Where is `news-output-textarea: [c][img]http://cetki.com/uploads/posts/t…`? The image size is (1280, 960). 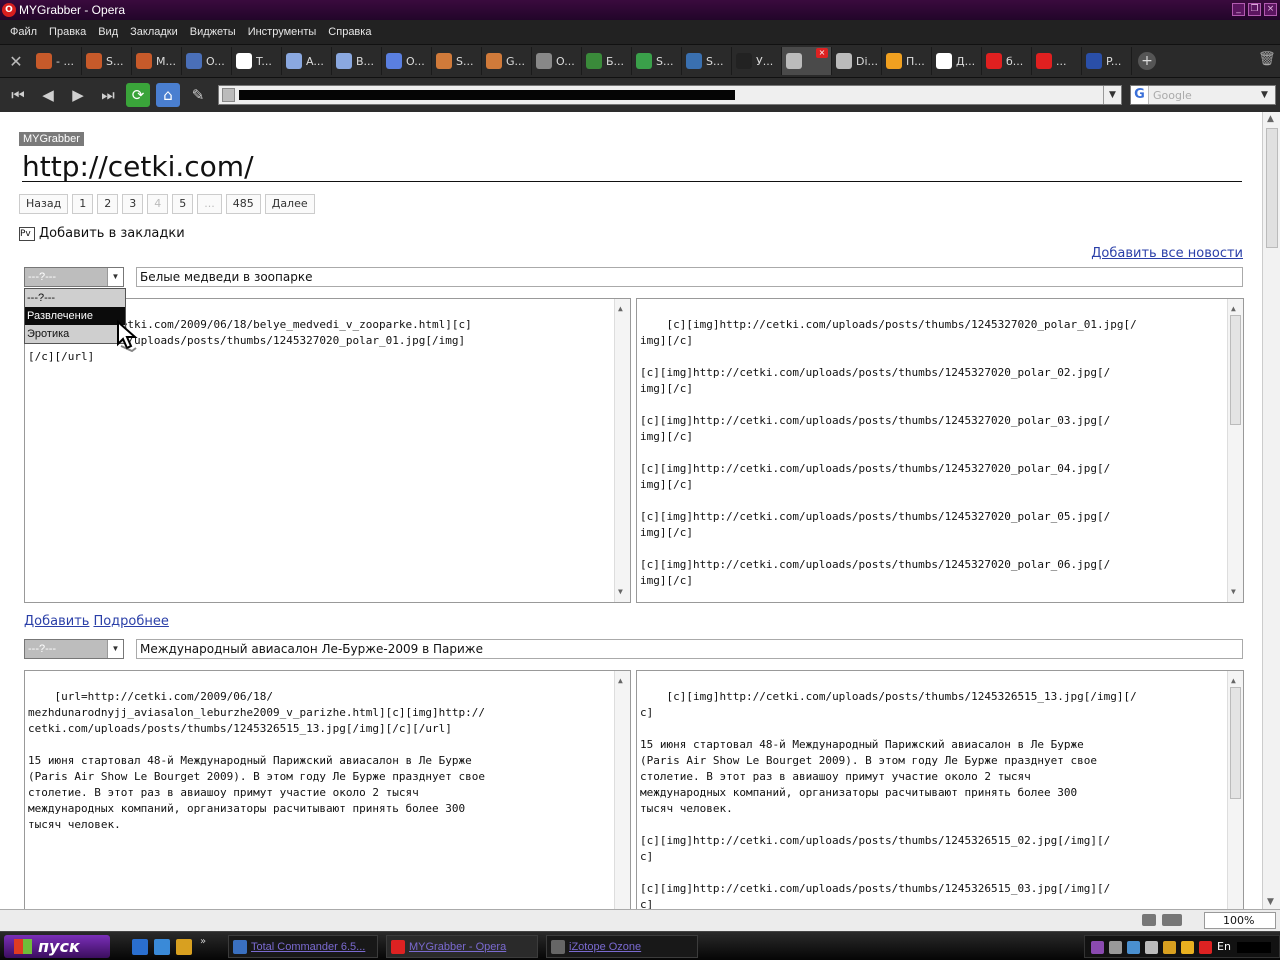 news-output-textarea: [c][img]http://cetki.com/uploads/posts/t… is located at coordinates (940, 789).